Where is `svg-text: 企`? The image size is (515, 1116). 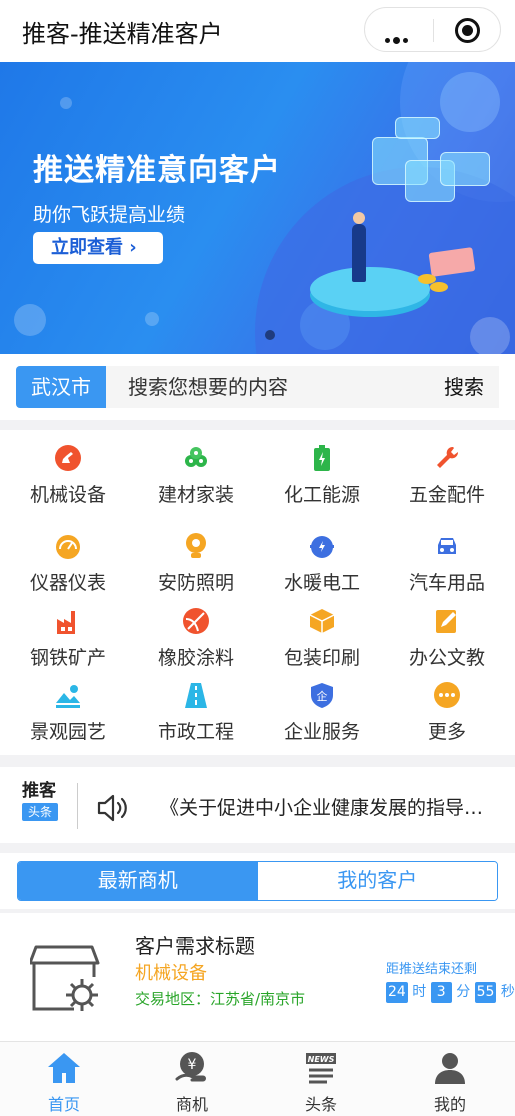
svg-text: 企 is located at coordinates (322, 696).